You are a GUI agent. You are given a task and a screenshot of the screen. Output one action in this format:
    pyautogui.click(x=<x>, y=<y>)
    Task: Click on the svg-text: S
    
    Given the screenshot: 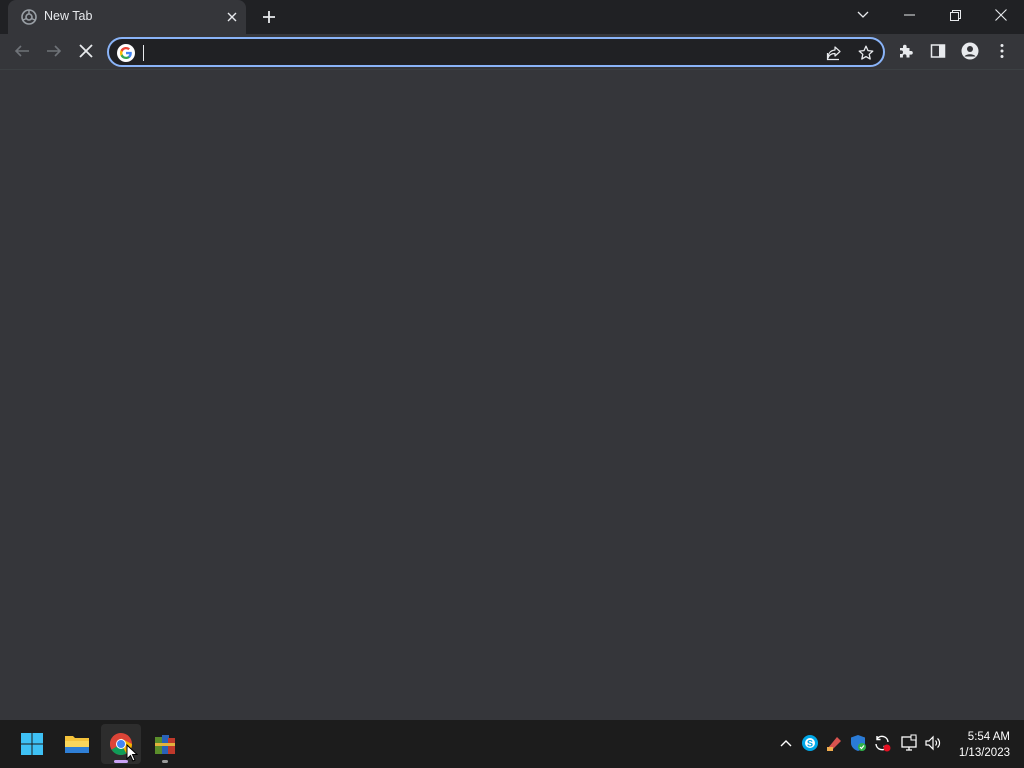 What is the action you would take?
    pyautogui.click(x=810, y=744)
    